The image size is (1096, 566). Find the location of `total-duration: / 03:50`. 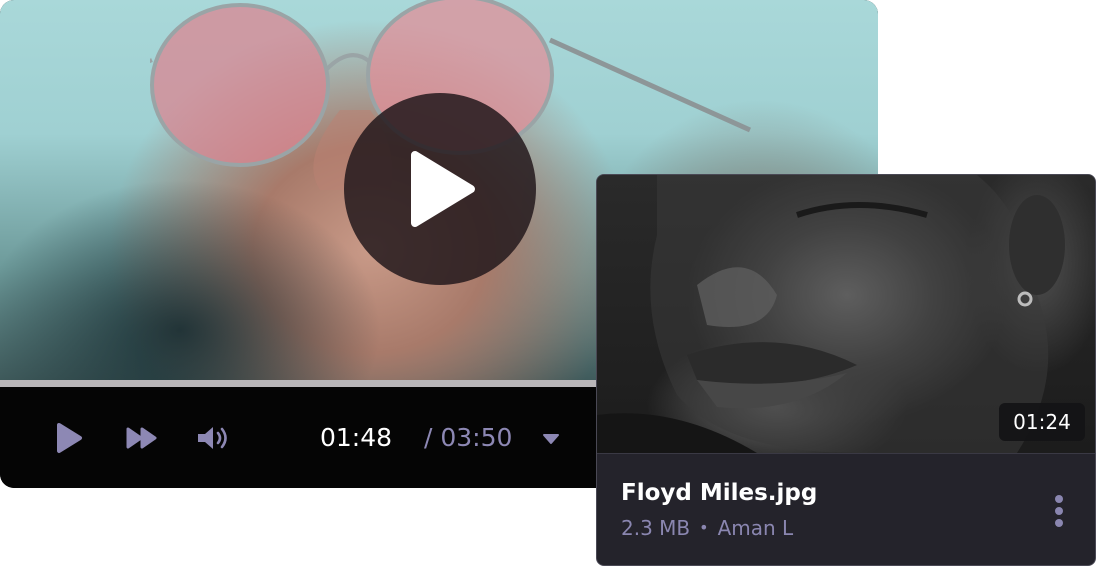

total-duration: / 03:50 is located at coordinates (468, 437).